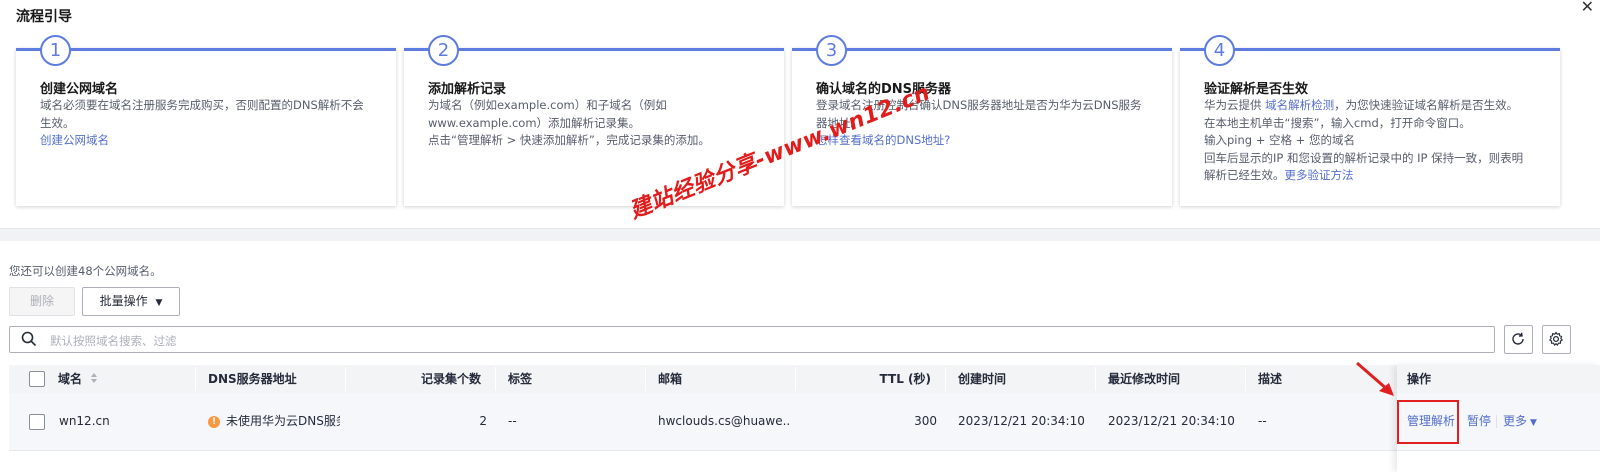 The height and width of the screenshot is (472, 1600). What do you see at coordinates (512, 421) in the screenshot?
I see `tags-cell: --` at bounding box center [512, 421].